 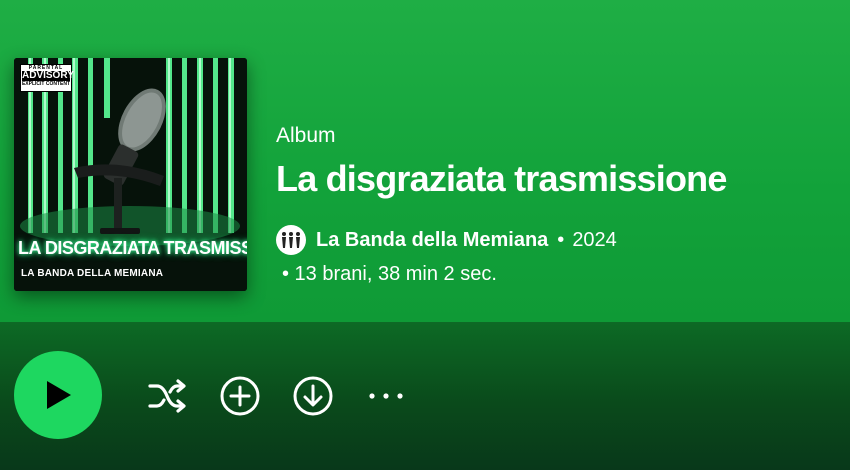 I want to click on add-to-library-button, so click(x=240, y=396).